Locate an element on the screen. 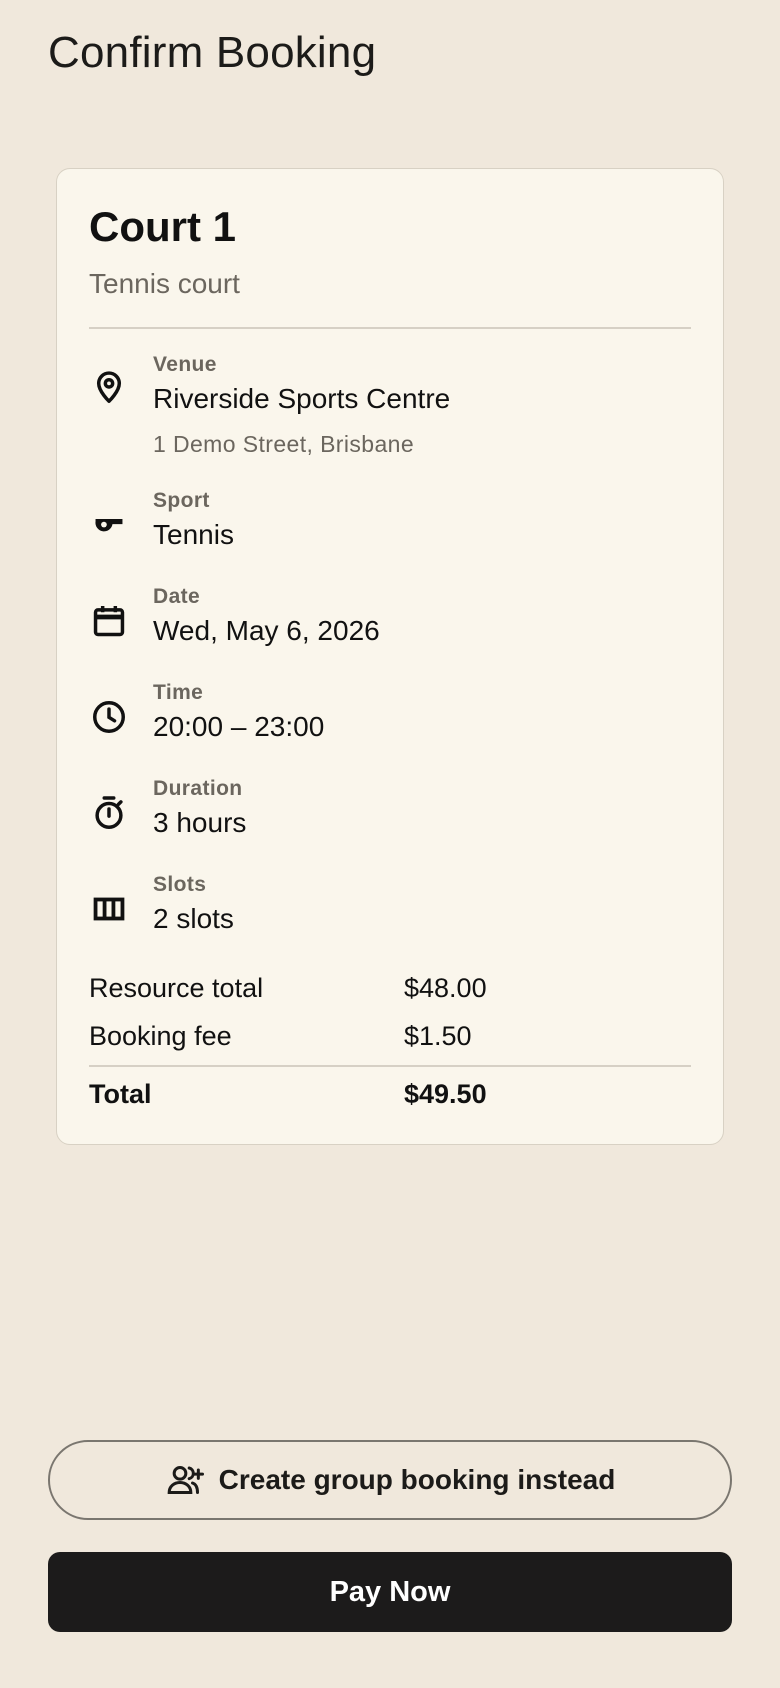 Image resolution: width=780 pixels, height=1688 pixels. price-label: Resource total is located at coordinates (176, 988).